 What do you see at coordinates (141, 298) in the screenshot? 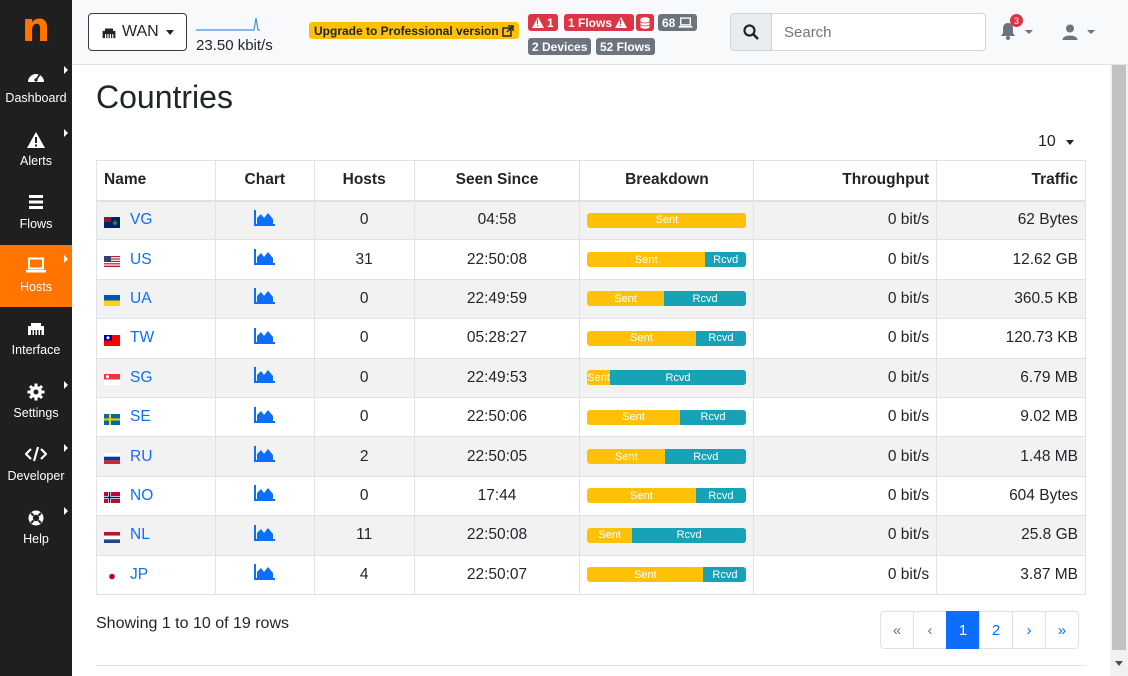
I see `country-link: UA` at bounding box center [141, 298].